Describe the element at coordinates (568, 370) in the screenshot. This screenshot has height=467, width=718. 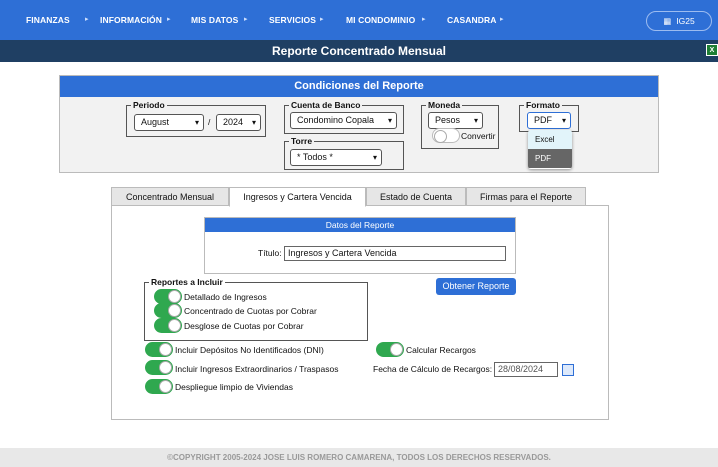
I see `calendar-icon` at that location.